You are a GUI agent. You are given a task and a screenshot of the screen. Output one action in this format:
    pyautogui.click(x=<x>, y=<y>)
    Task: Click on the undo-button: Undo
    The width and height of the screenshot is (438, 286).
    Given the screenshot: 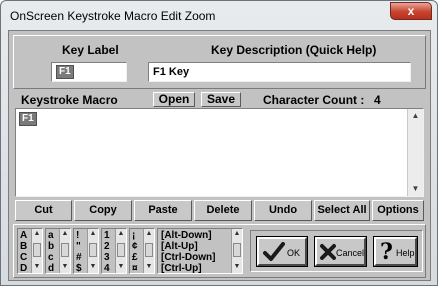 What is the action you would take?
    pyautogui.click(x=283, y=210)
    